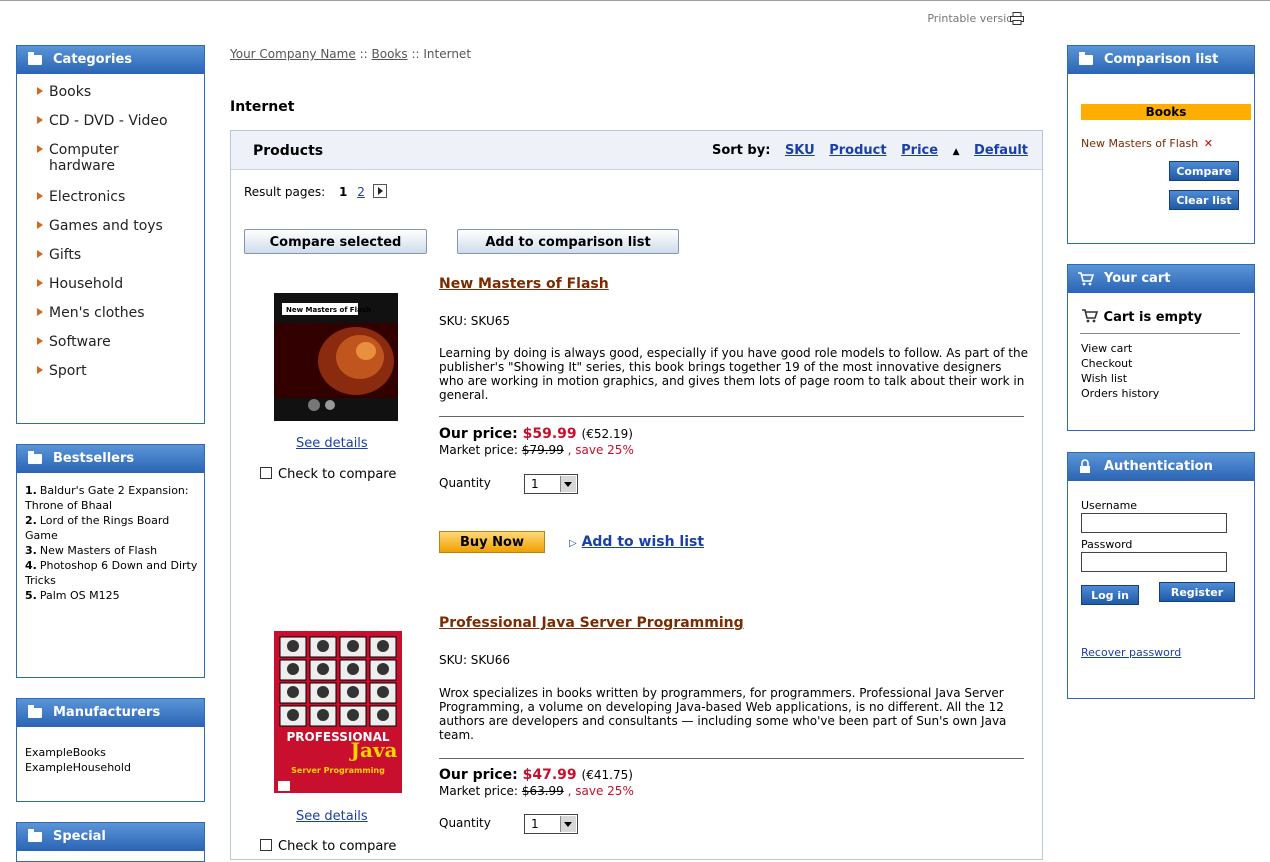  I want to click on comparison-item-name: New Masters of Flash, so click(1139, 143).